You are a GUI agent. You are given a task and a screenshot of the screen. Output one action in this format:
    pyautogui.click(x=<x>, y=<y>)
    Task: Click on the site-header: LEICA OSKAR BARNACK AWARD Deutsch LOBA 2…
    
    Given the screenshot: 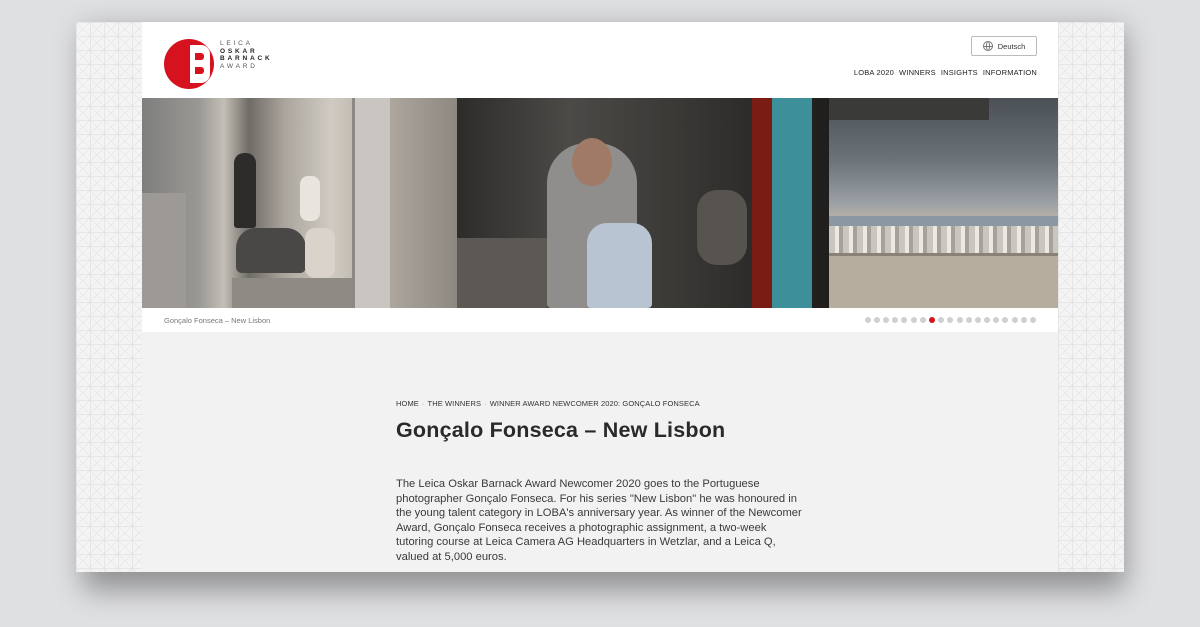 What is the action you would take?
    pyautogui.click(x=600, y=60)
    